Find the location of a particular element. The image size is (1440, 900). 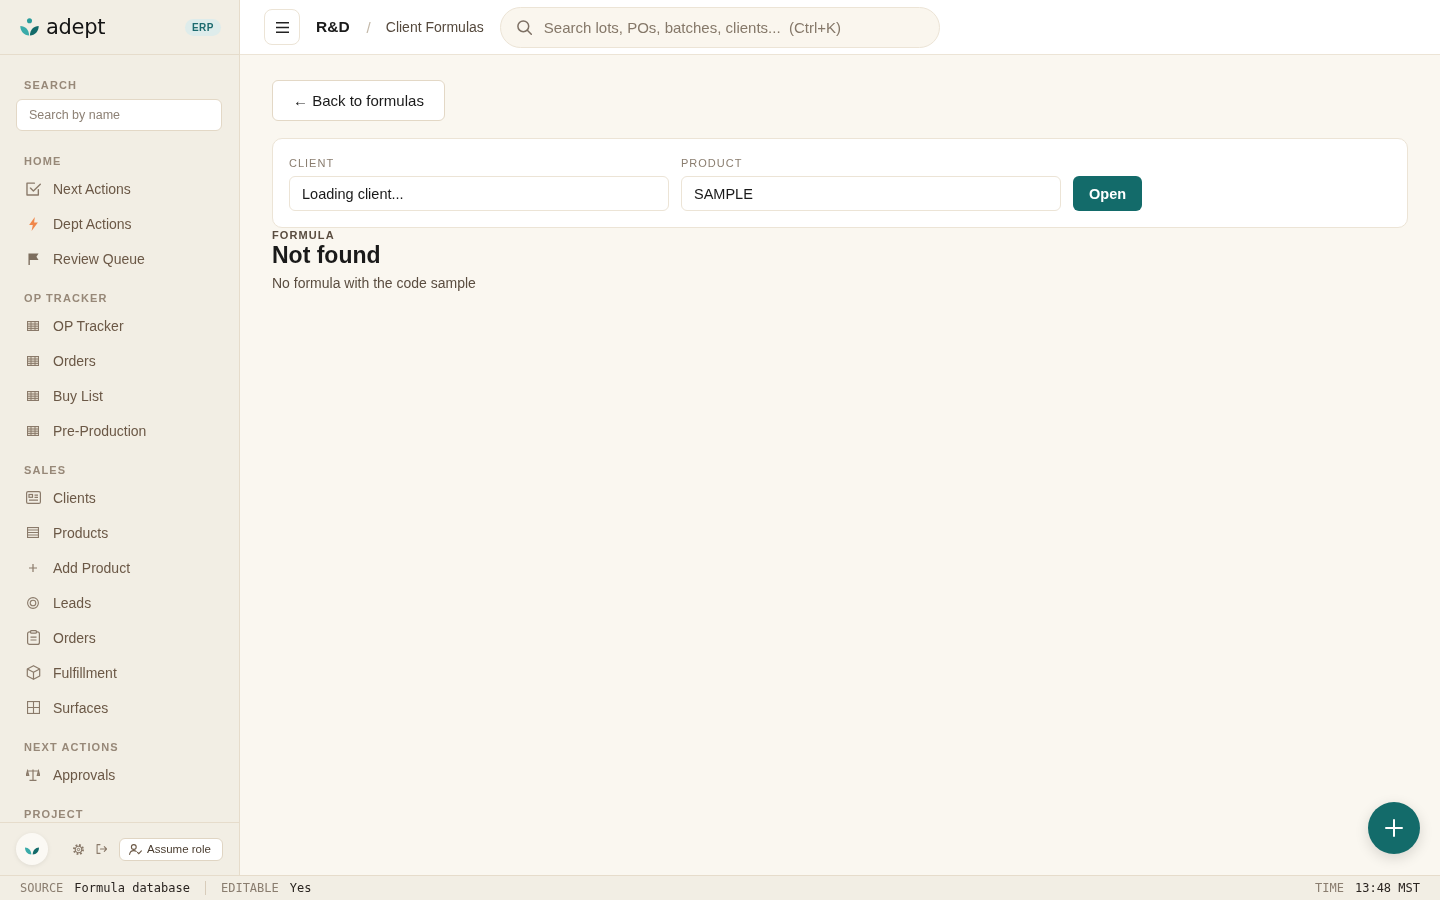

sidebar-item: Next Actions is located at coordinates (119, 188).